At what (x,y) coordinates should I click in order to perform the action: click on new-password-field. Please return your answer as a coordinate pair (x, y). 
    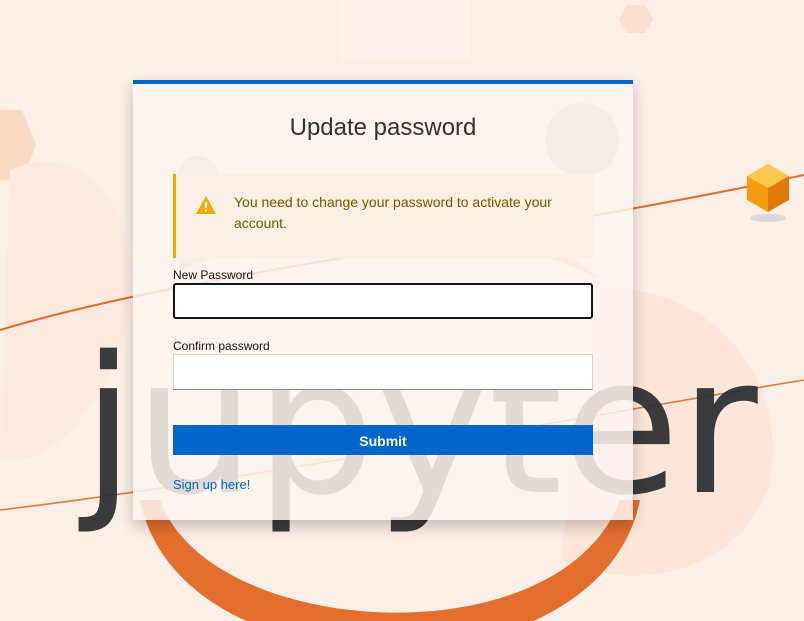
    Looking at the image, I should click on (383, 301).